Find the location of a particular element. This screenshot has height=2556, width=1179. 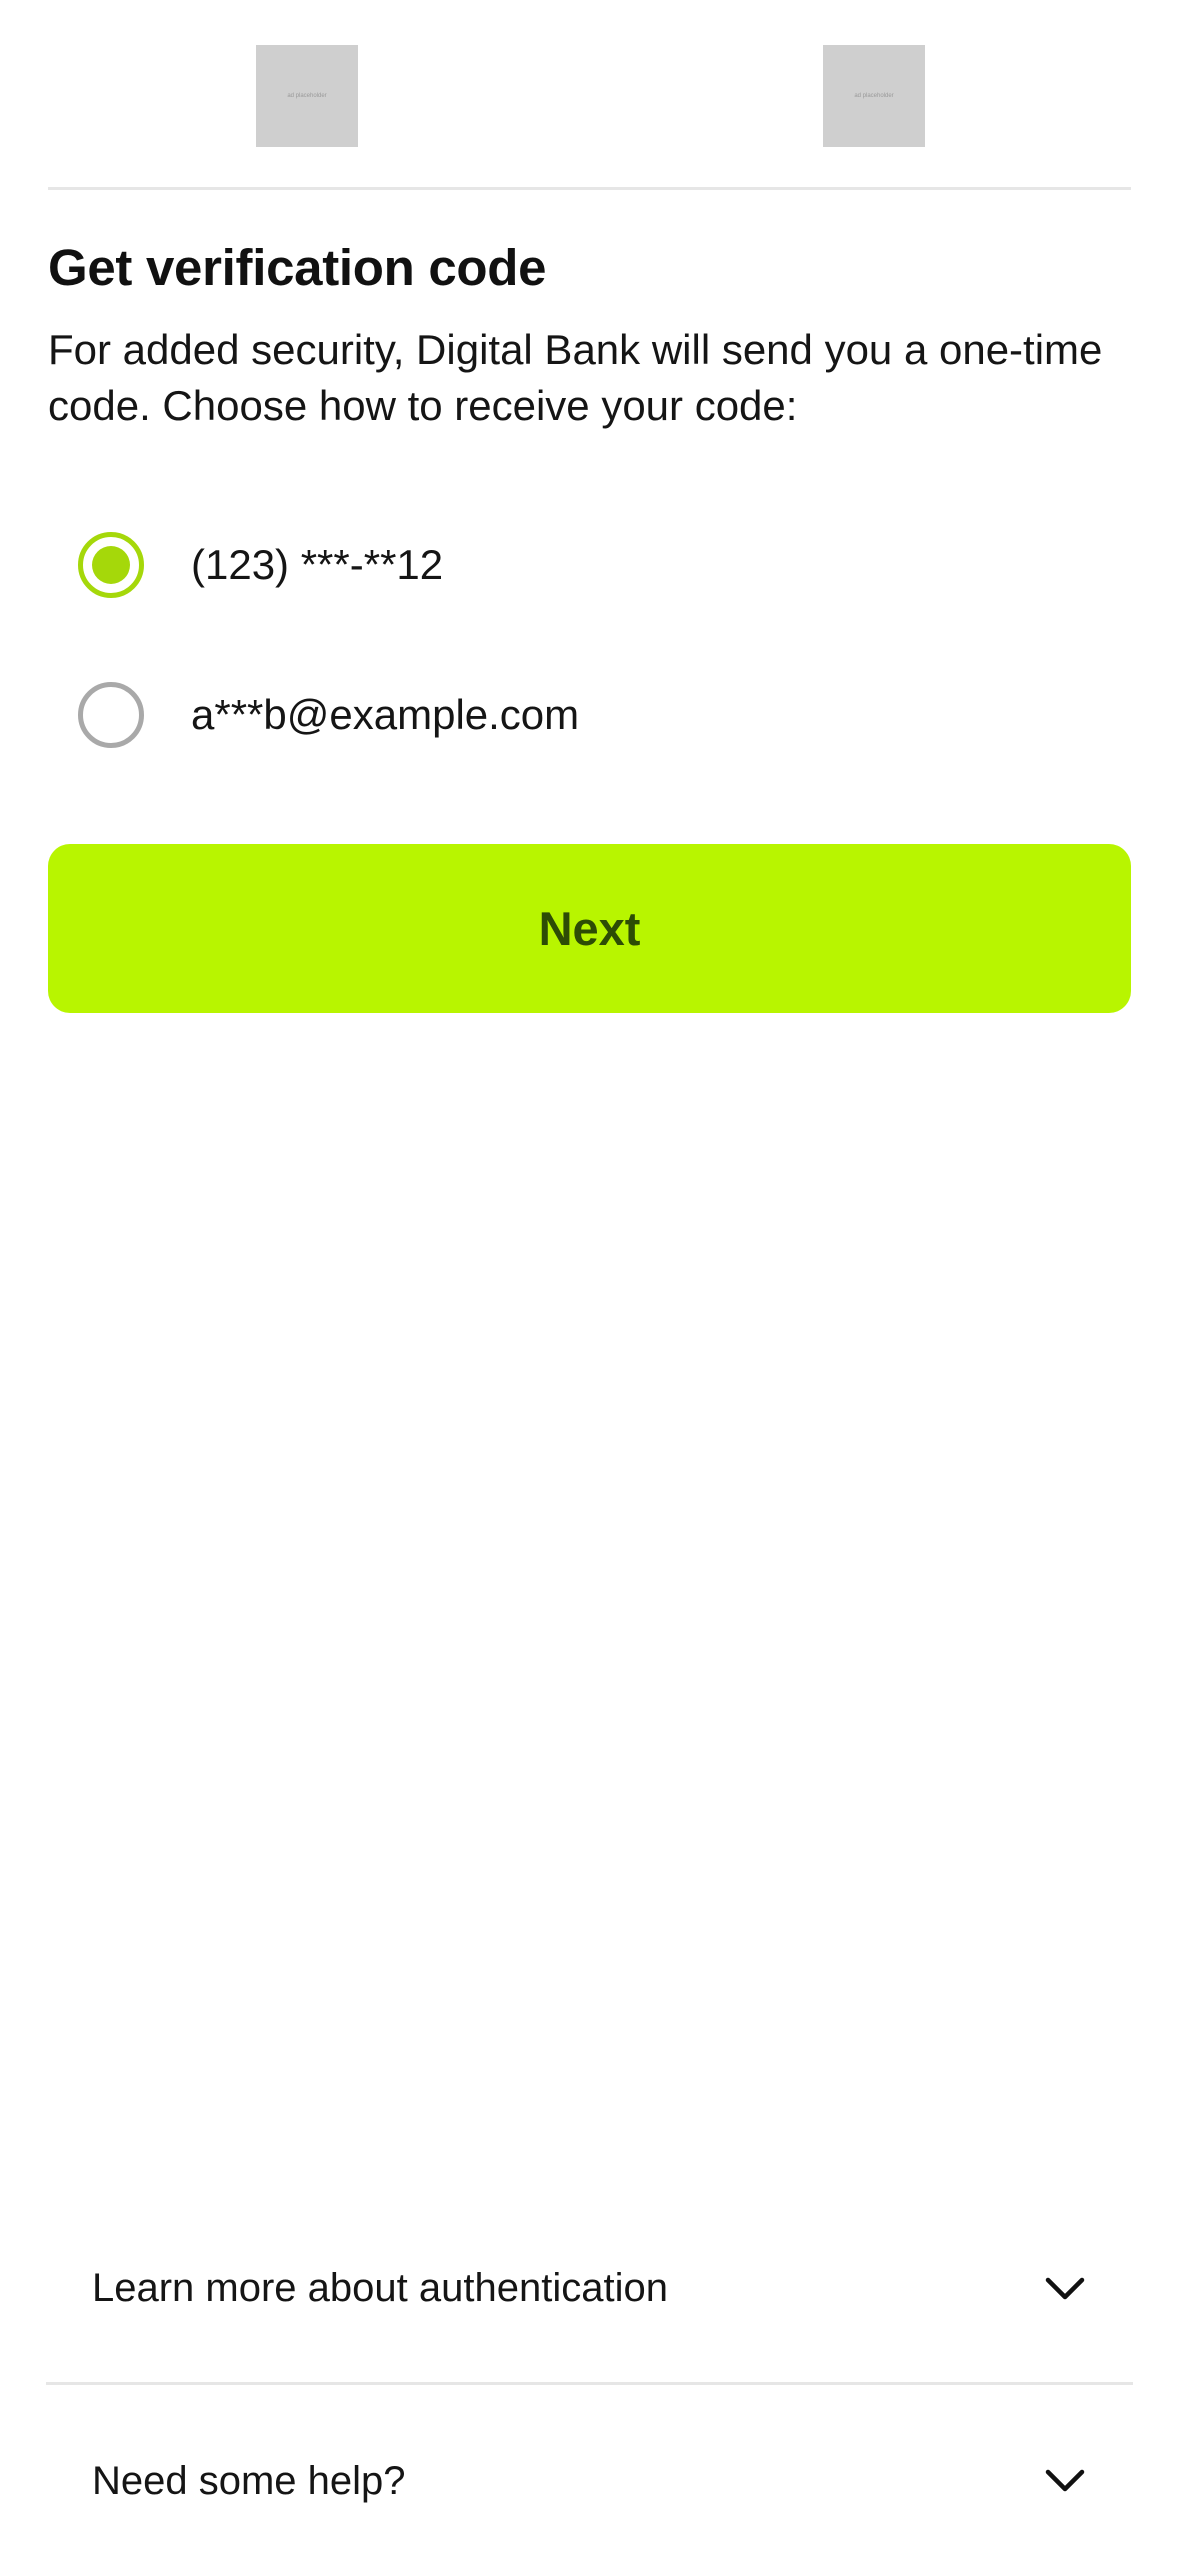

header-image-right-caption: ad placeholder is located at coordinates (874, 96).